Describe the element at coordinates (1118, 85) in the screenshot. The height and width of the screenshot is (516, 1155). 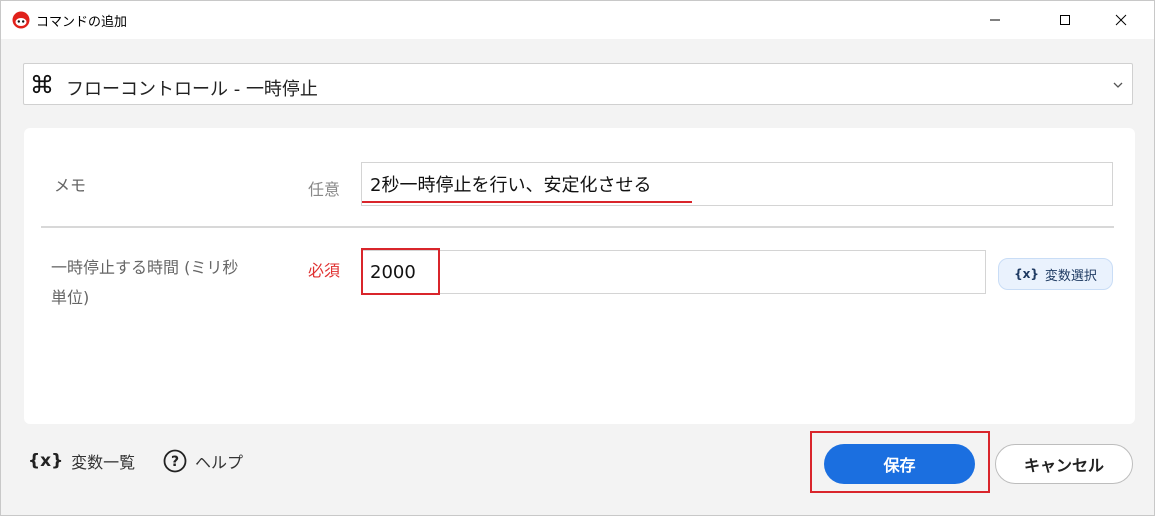
I see `chevron-down-icon` at that location.